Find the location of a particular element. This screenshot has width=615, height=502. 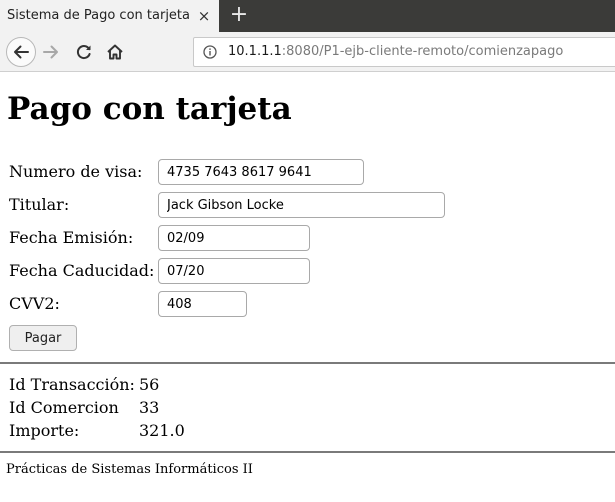

url-path: :8080/P1-ejb-cliente-remoto/comienzapago is located at coordinates (422, 51).